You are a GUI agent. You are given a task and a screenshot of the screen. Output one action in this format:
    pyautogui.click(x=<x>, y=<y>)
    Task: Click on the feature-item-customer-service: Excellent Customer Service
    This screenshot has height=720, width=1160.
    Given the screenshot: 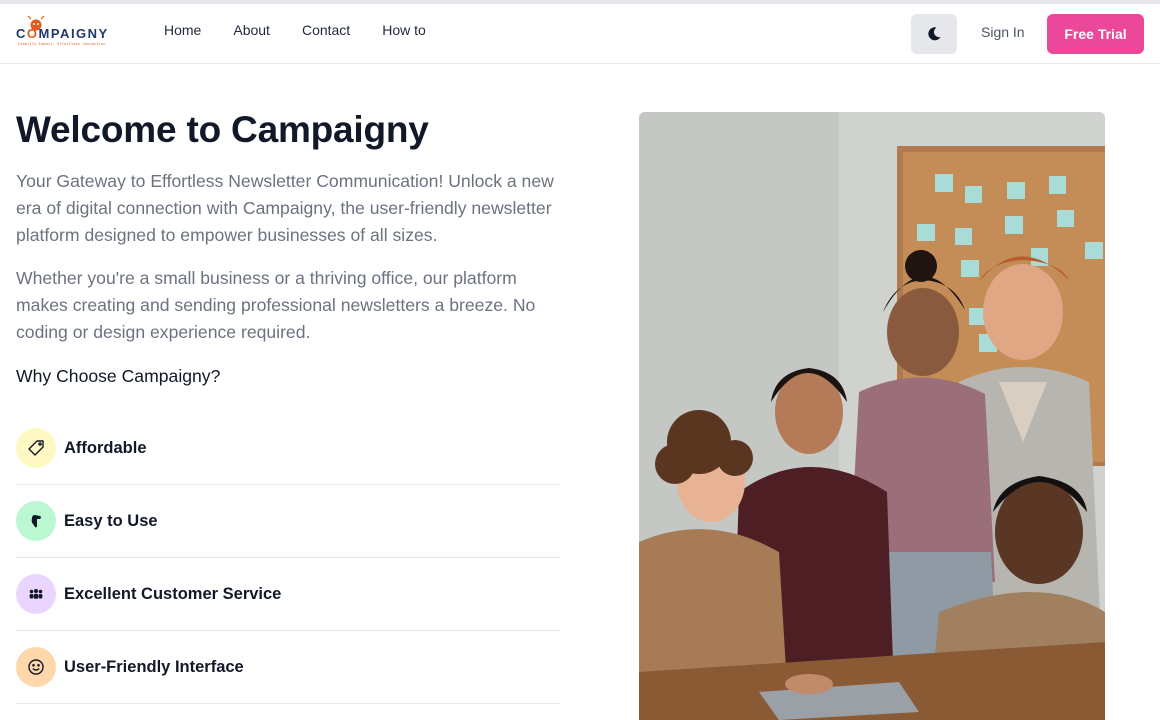 What is the action you would take?
    pyautogui.click(x=288, y=594)
    